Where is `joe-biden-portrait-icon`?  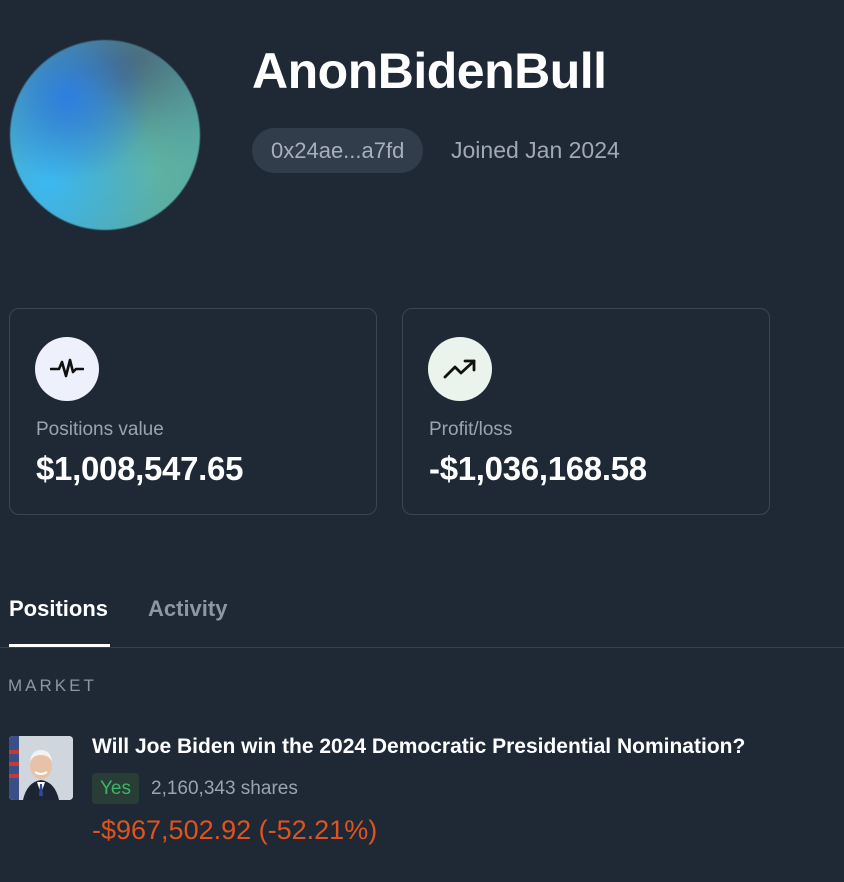
joe-biden-portrait-icon is located at coordinates (41, 768).